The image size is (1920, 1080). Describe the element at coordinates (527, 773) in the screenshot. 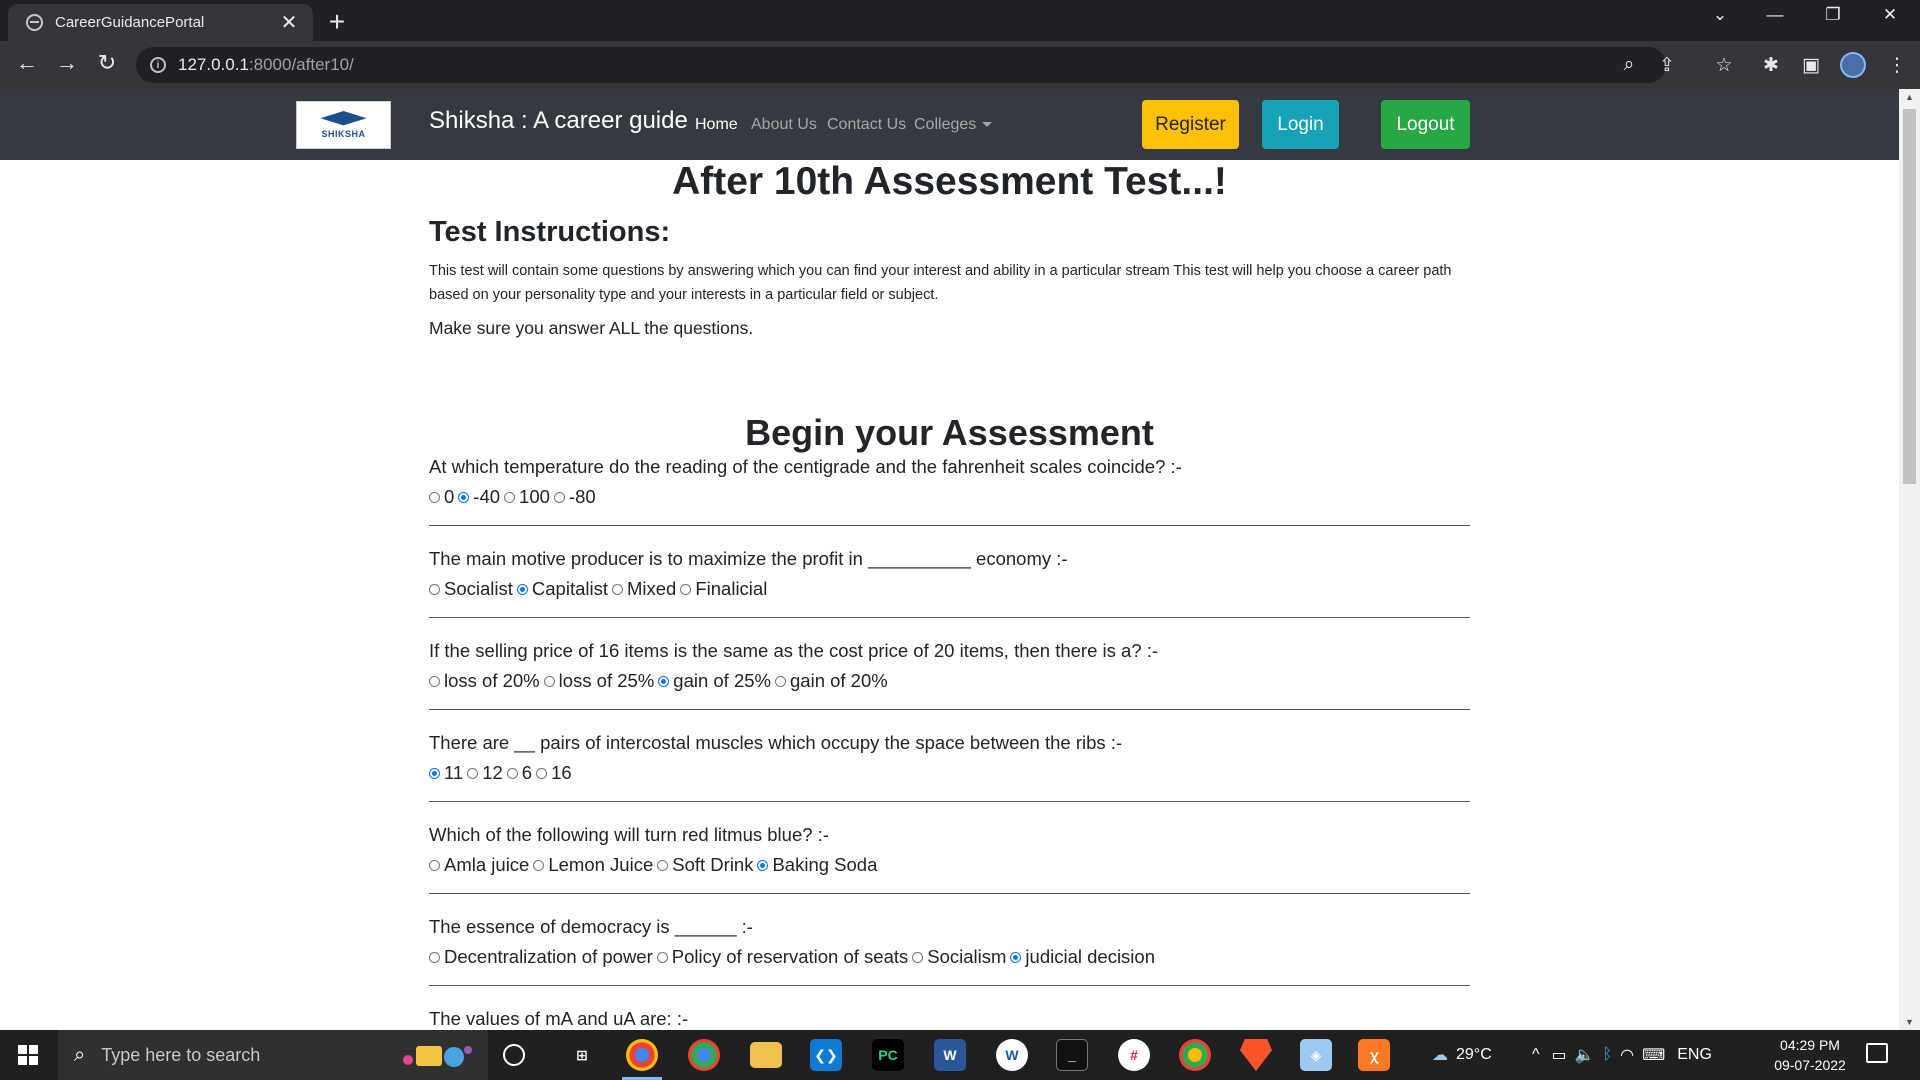

I see `answer-label: 6` at that location.